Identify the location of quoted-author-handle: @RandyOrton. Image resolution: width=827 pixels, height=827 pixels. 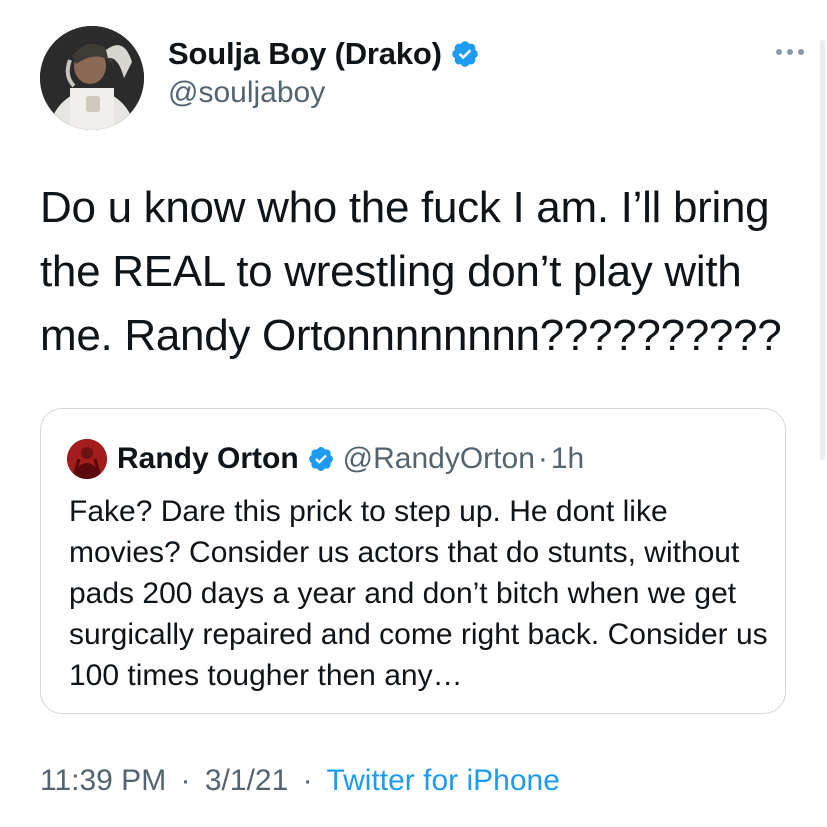
(439, 459).